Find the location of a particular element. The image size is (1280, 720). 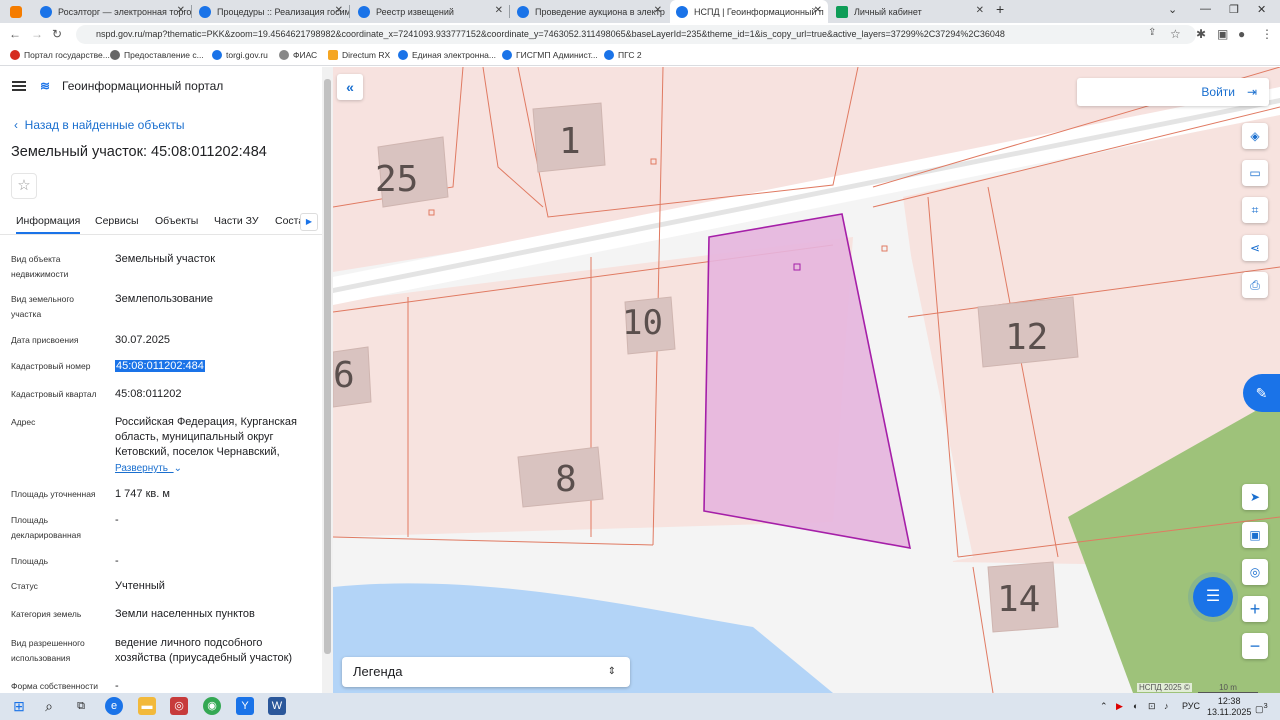

share-icon: ⇪ is located at coordinates (1152, 32).